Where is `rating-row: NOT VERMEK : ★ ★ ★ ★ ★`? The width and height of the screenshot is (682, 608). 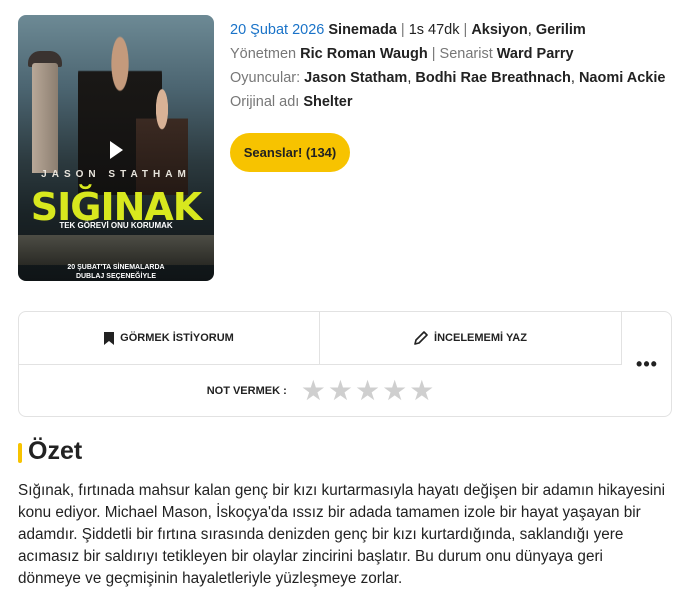 rating-row: NOT VERMEK : ★ ★ ★ ★ ★ is located at coordinates (320, 390).